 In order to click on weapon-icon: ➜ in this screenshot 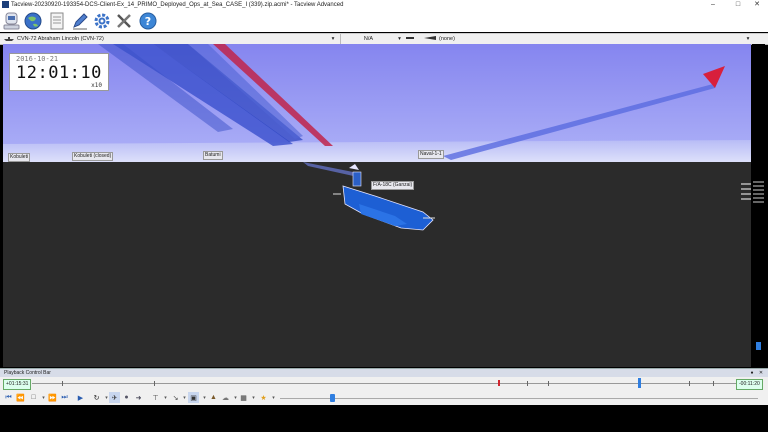, I will do `click(138, 397)`.